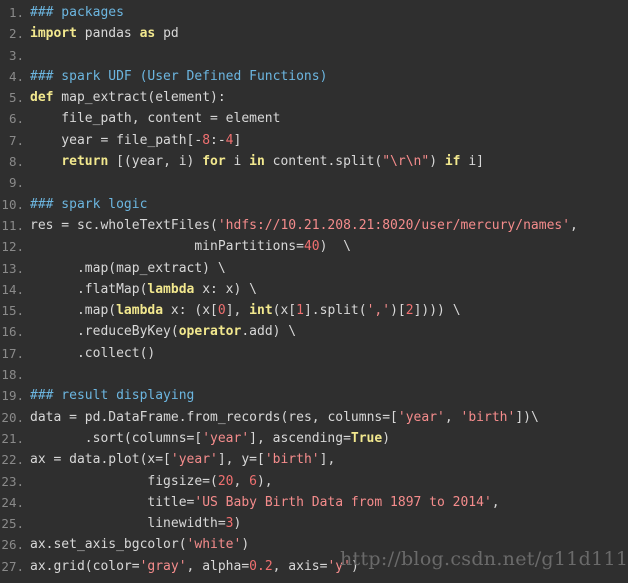 The image size is (628, 583). What do you see at coordinates (452, 162) in the screenshot?
I see `token-keyword: if` at bounding box center [452, 162].